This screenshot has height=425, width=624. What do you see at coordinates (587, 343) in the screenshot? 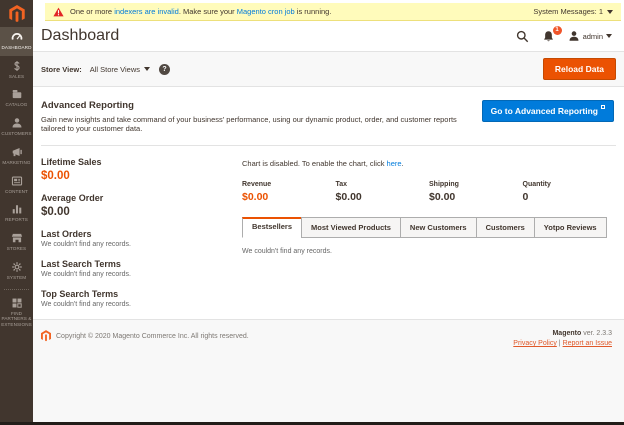
I see `report-issue-link: Report an Issue` at bounding box center [587, 343].